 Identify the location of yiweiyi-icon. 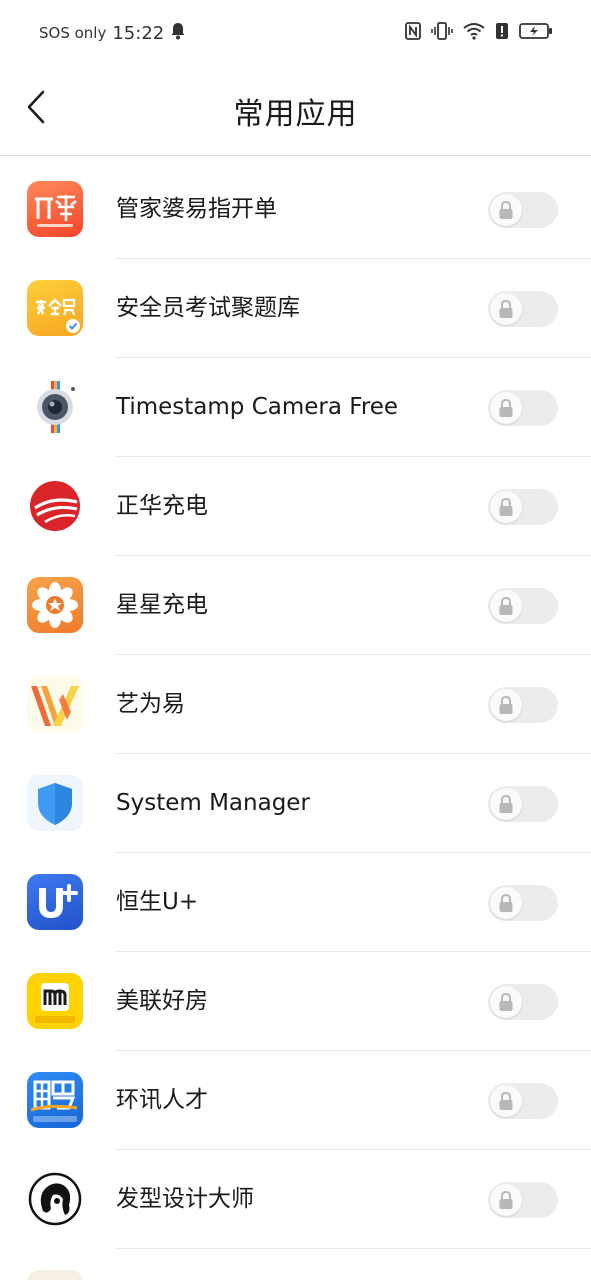
(55, 704).